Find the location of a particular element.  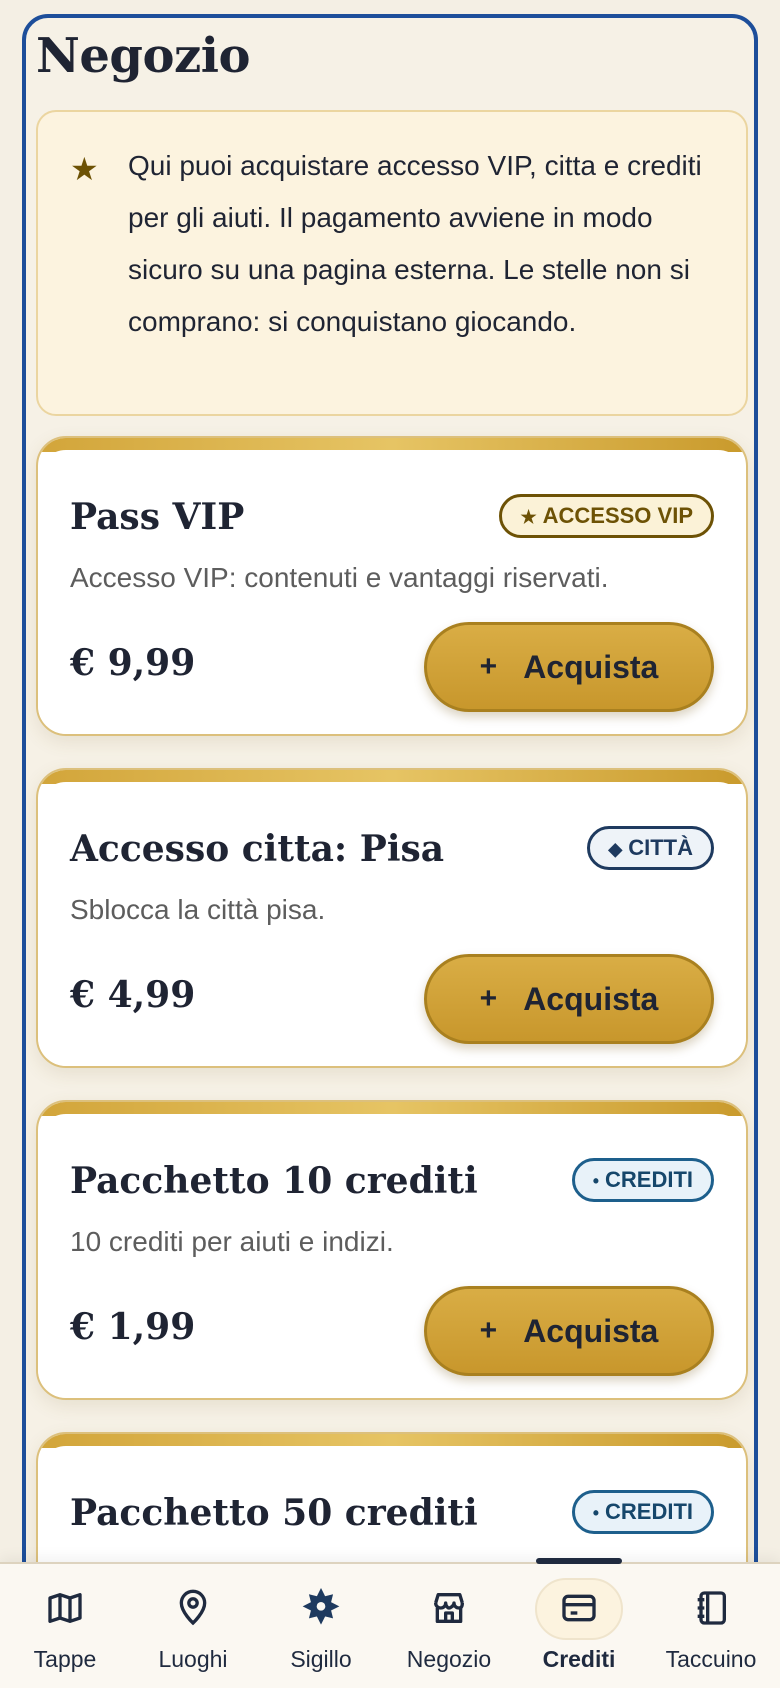

product-title: Pacchetto 10 crediti is located at coordinates (274, 1181).